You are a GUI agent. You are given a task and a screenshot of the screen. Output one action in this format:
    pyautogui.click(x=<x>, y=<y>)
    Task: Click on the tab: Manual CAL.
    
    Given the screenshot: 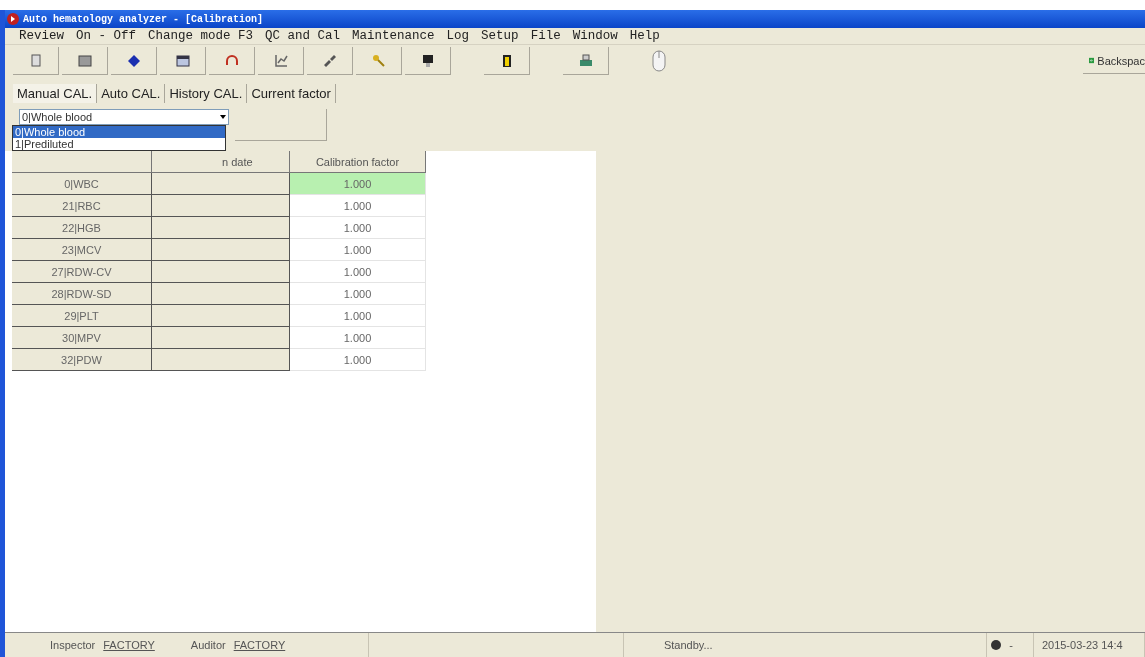 What is the action you would take?
    pyautogui.click(x=55, y=93)
    